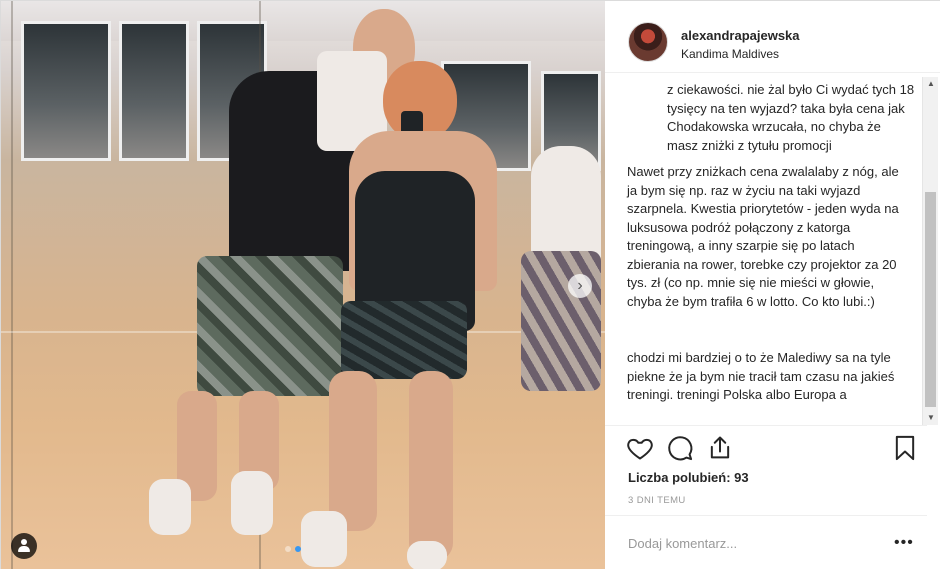 This screenshot has height=569, width=940. I want to click on avatar, so click(648, 42).